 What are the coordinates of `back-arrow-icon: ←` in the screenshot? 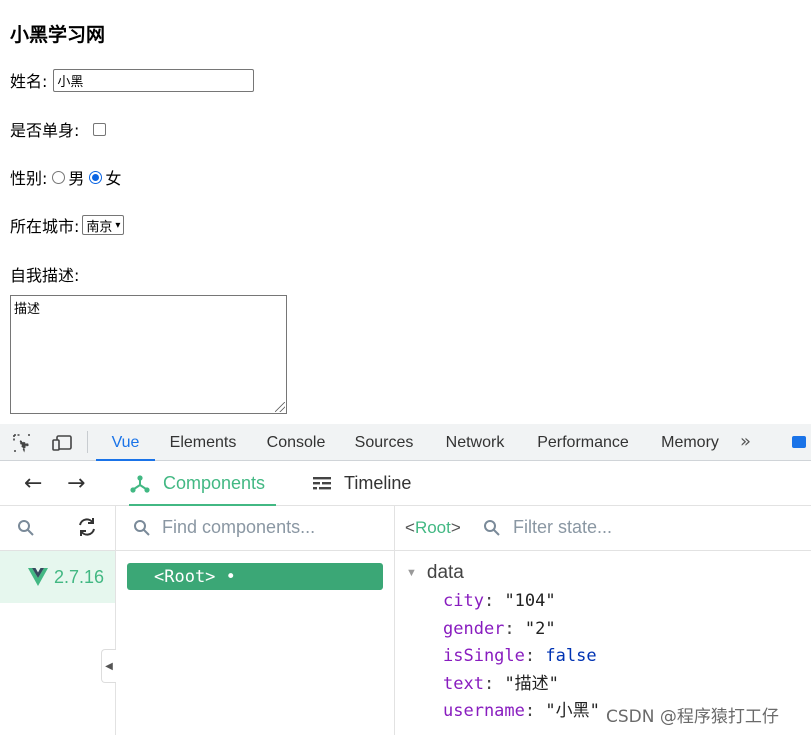 It's located at (33, 483).